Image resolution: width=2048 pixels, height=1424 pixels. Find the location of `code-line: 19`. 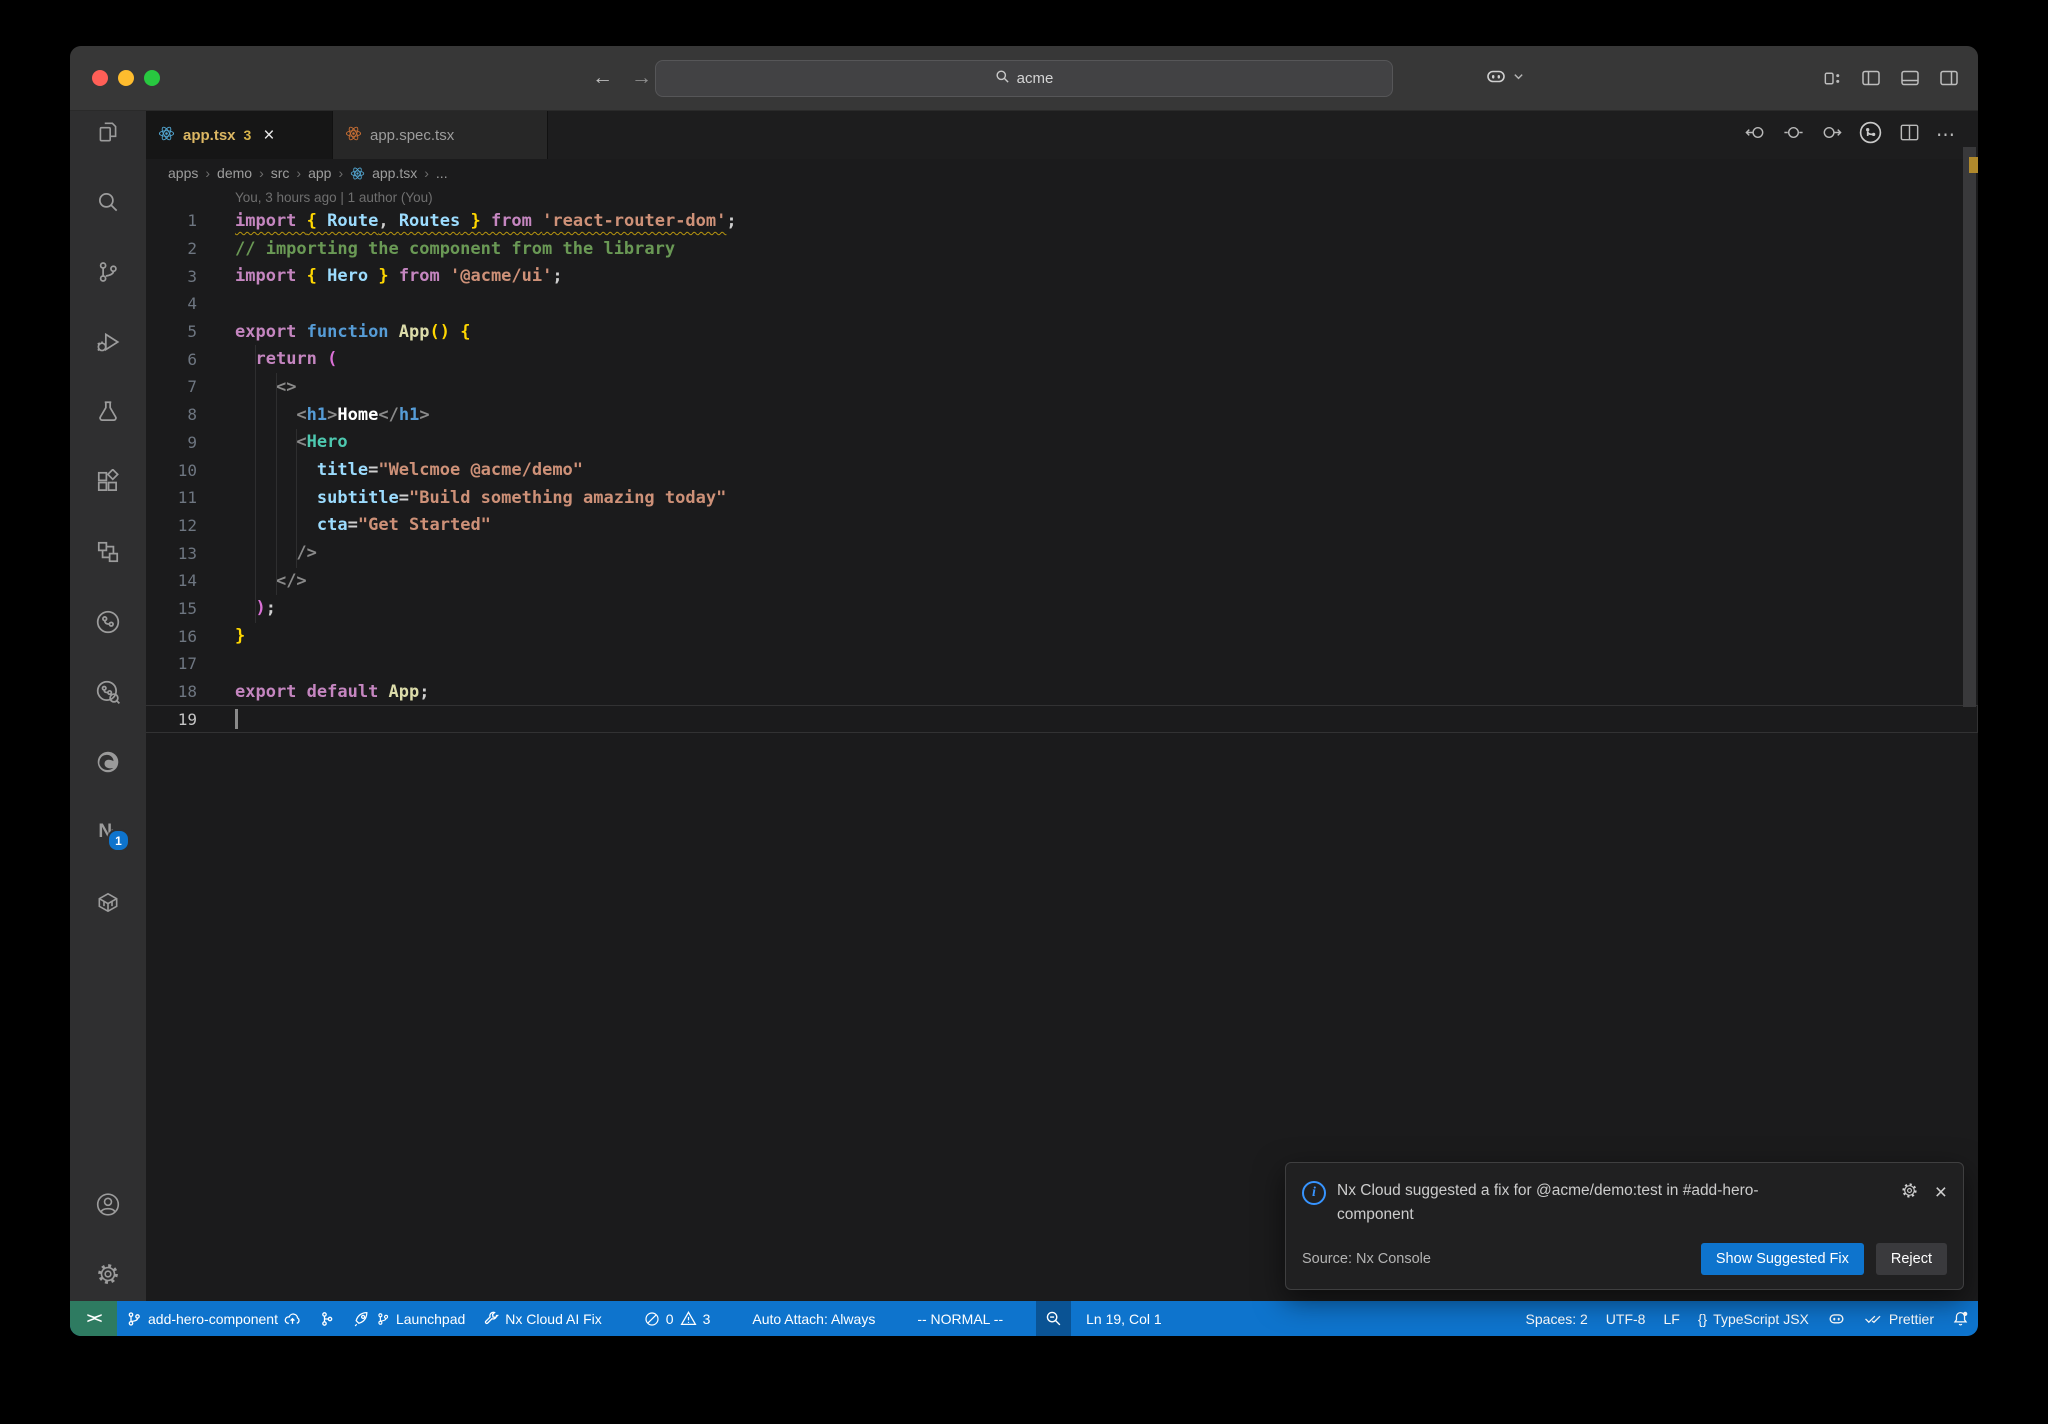

code-line: 19 is located at coordinates (1062, 719).